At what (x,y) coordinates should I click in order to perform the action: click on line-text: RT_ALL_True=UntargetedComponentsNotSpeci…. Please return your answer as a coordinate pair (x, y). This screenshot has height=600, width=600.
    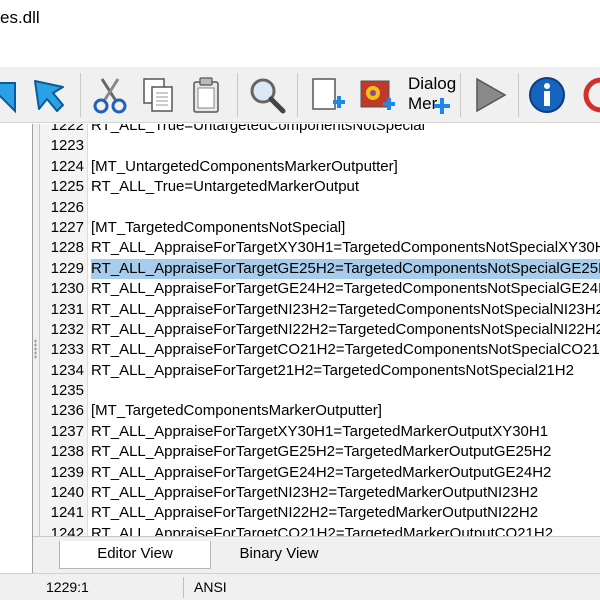
    Looking at the image, I should click on (258, 129).